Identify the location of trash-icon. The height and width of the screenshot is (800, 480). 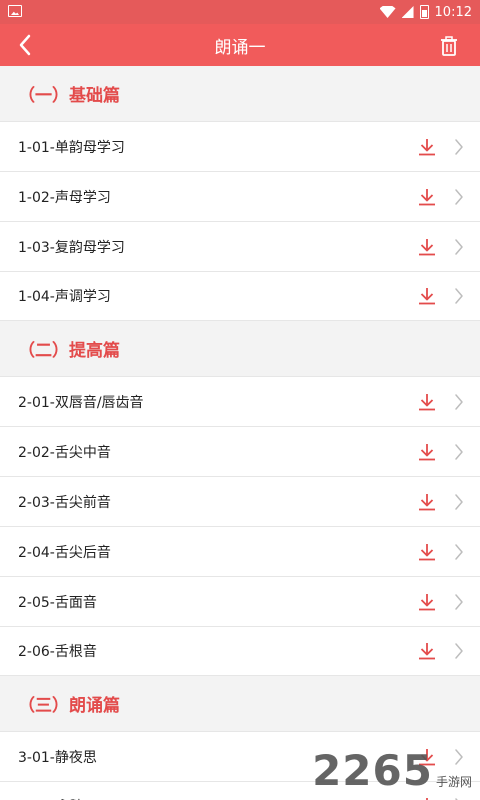
(449, 46).